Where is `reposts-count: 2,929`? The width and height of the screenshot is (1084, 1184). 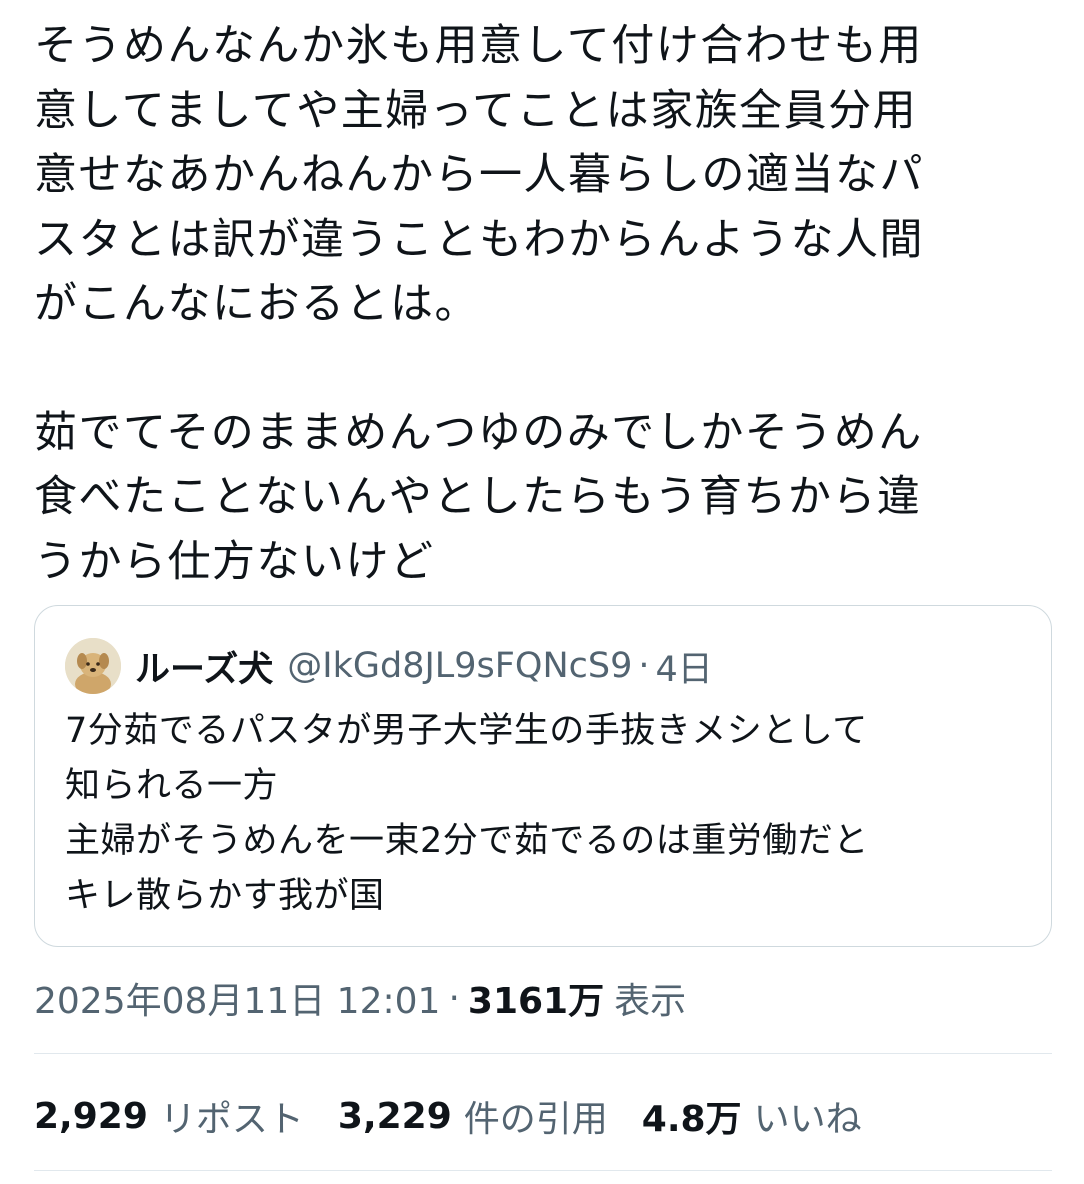 reposts-count: 2,929 is located at coordinates (91, 1116).